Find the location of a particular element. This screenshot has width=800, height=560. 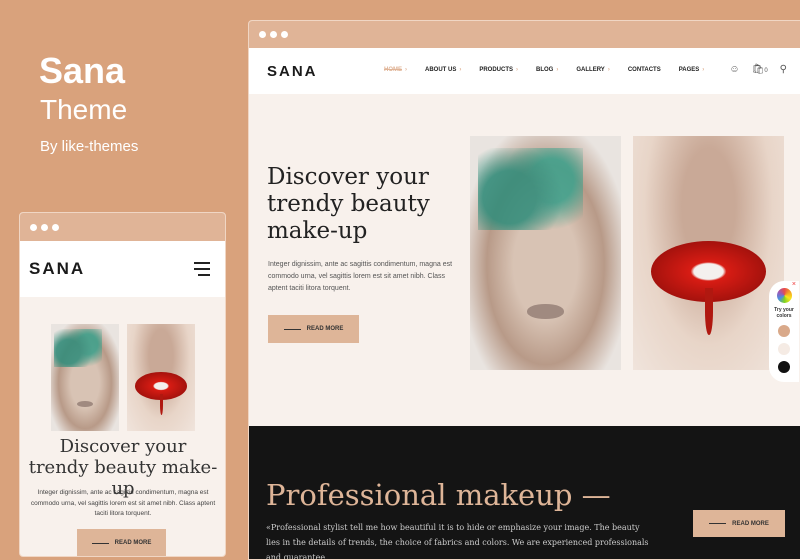

search-icon: ⚲ is located at coordinates (783, 69).